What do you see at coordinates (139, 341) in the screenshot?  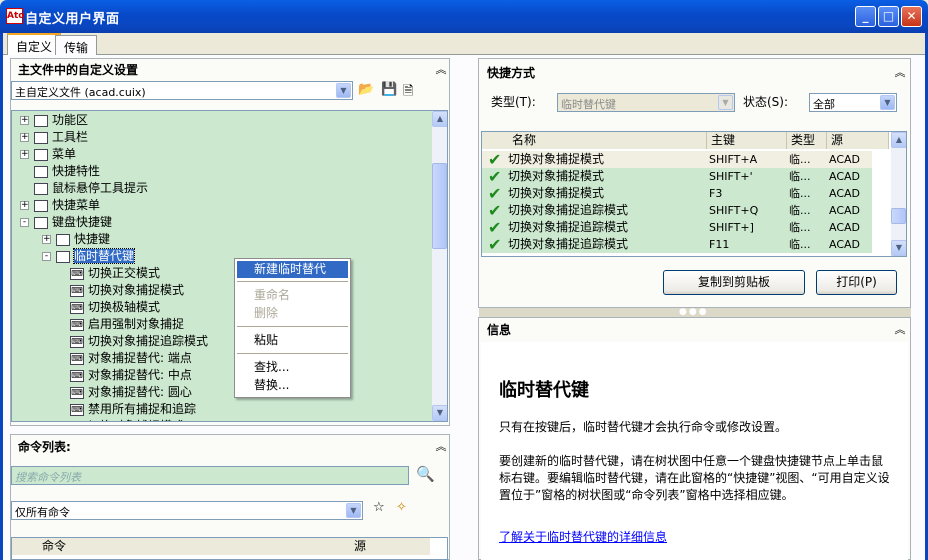 I see `tree-item: ⌨ 切换对象捕捉追踪模式` at bounding box center [139, 341].